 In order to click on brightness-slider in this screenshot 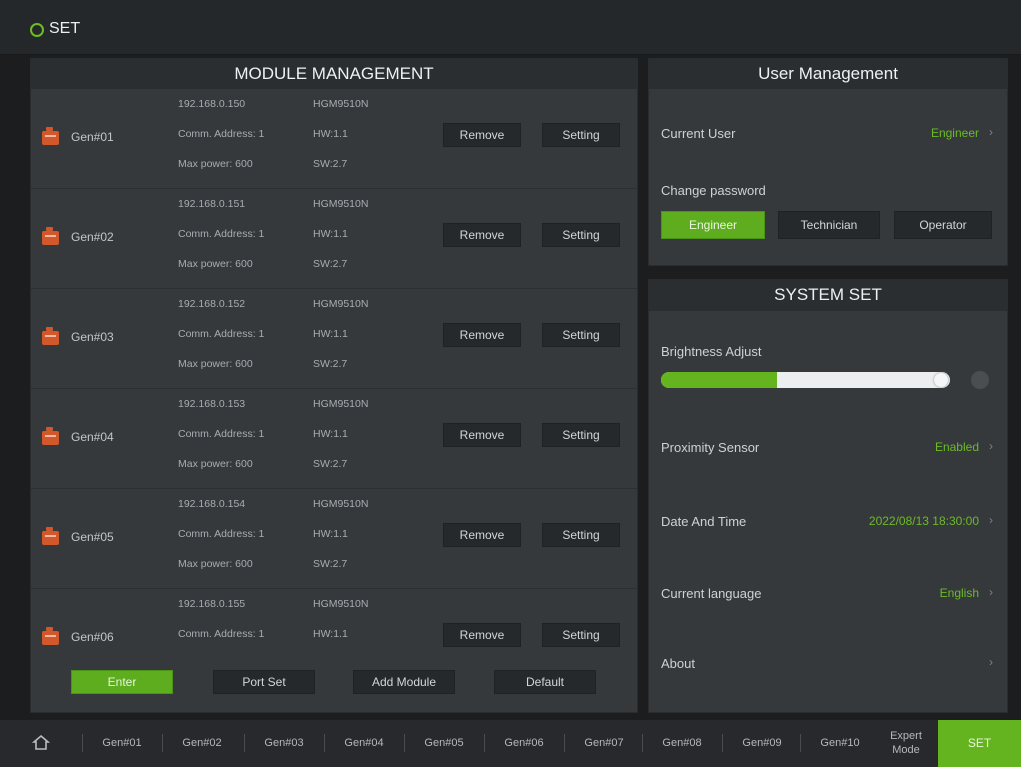, I will do `click(805, 380)`.